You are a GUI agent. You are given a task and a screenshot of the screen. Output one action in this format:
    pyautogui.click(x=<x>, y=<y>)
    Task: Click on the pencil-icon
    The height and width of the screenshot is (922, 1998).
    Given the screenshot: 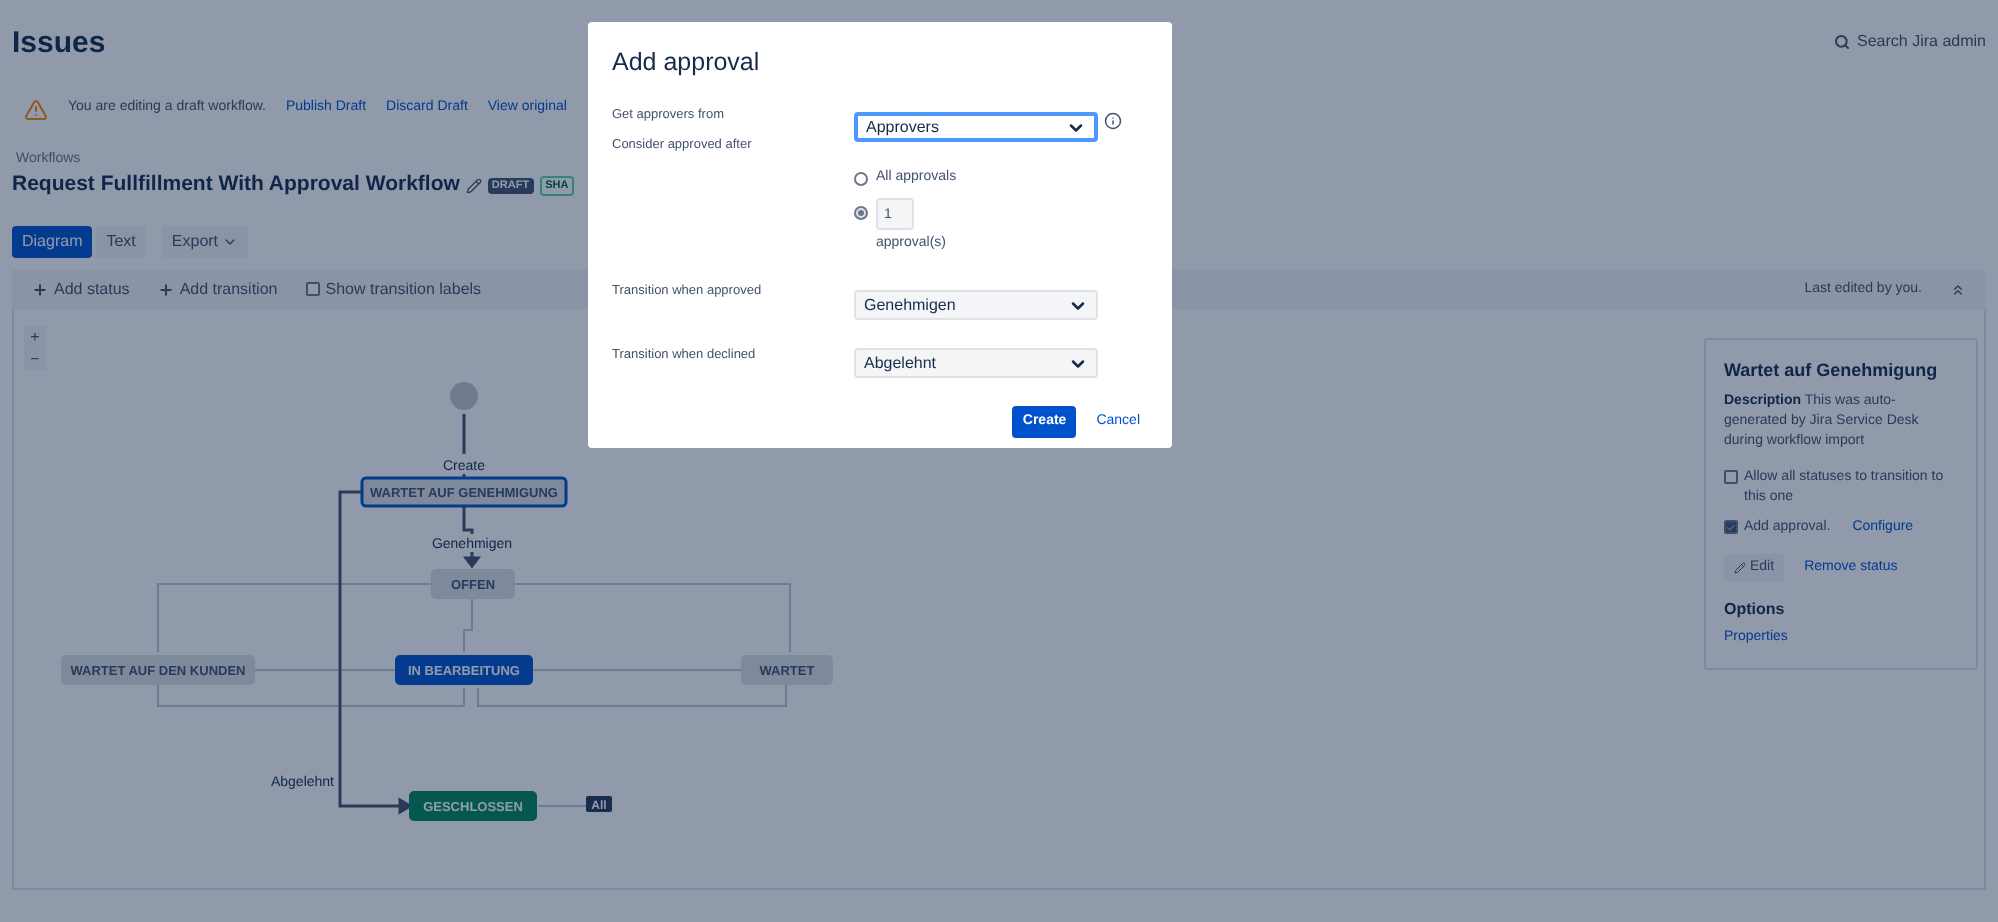 What is the action you would take?
    pyautogui.click(x=1740, y=568)
    